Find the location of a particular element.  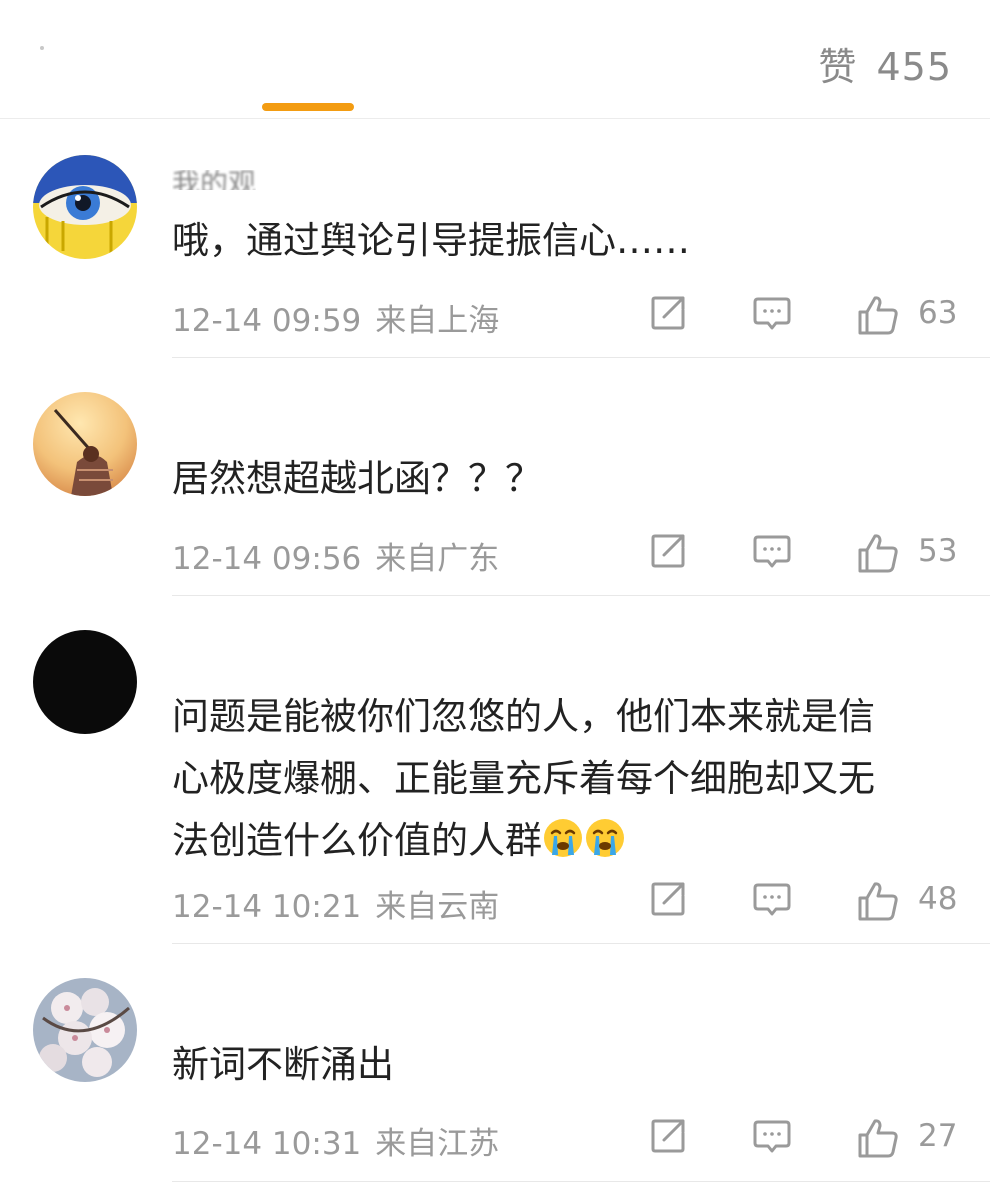

username: 我的观 is located at coordinates (214, 180).